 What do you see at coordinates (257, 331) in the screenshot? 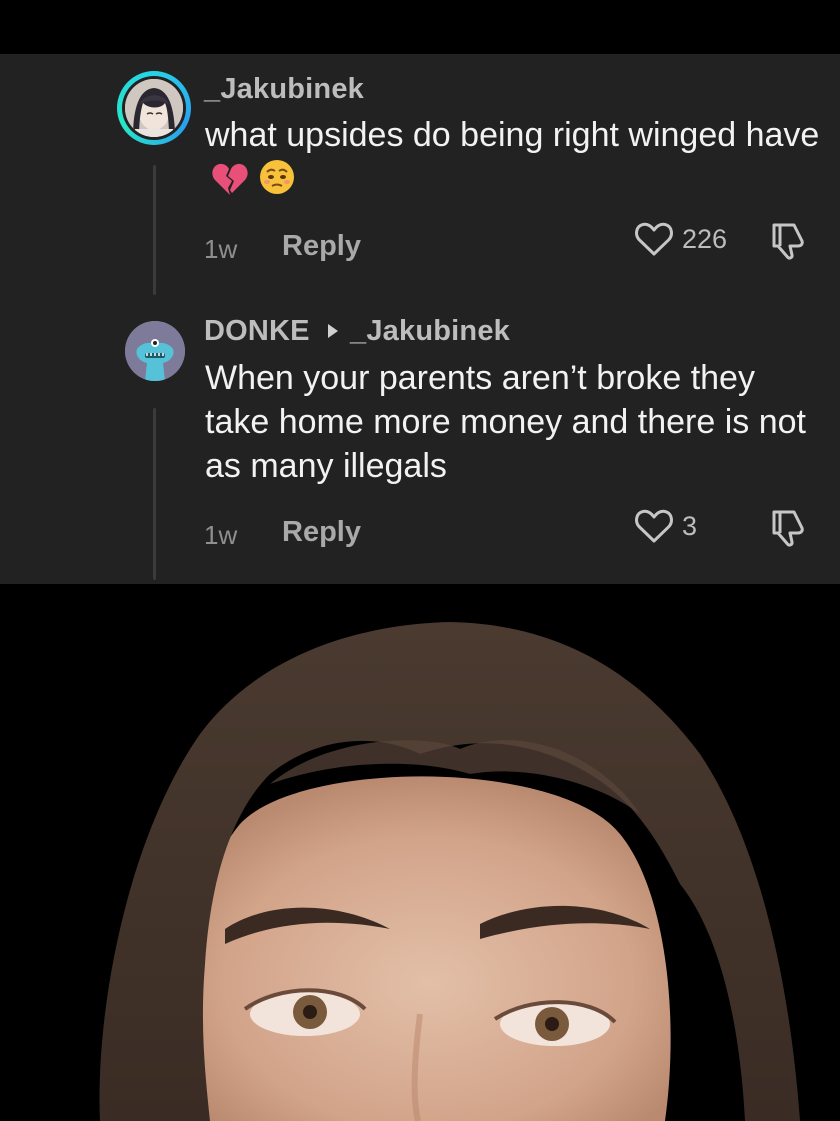
I see `comment-username: DONKE` at bounding box center [257, 331].